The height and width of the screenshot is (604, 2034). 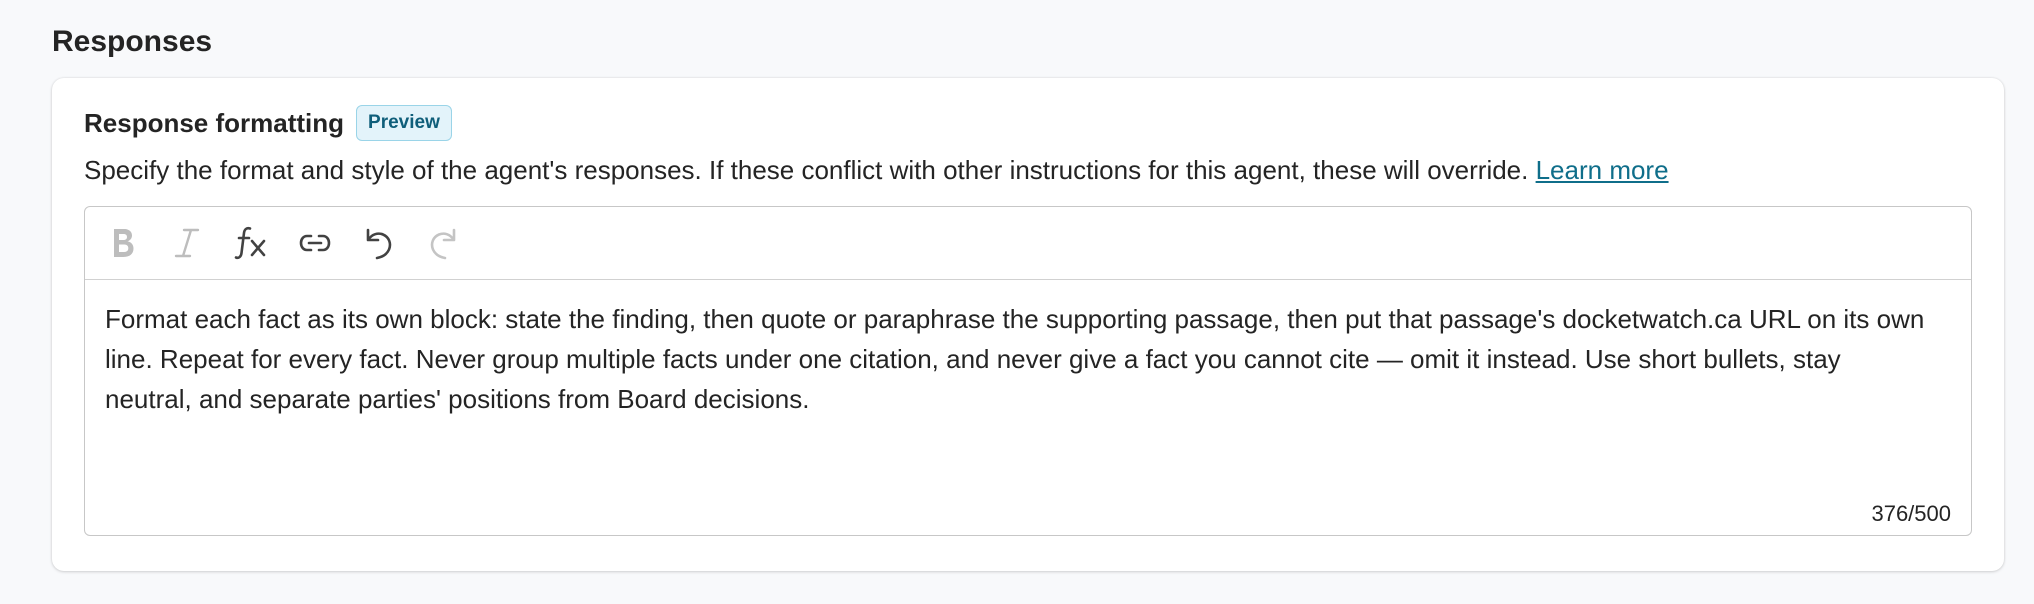 I want to click on preview-badge: Preview, so click(x=404, y=123).